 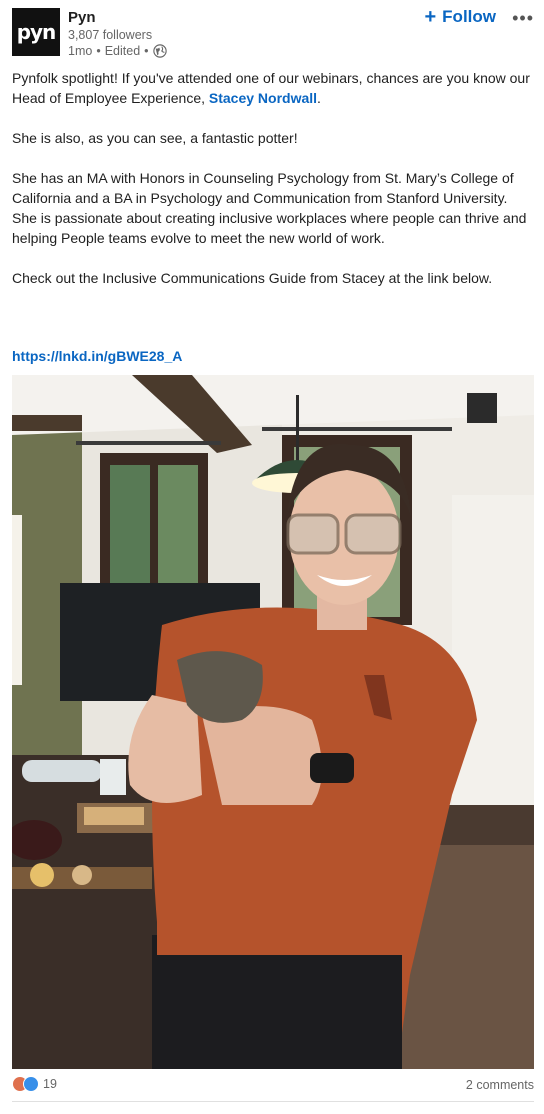 What do you see at coordinates (523, 18) in the screenshot?
I see `more-options-icon: •••` at bounding box center [523, 18].